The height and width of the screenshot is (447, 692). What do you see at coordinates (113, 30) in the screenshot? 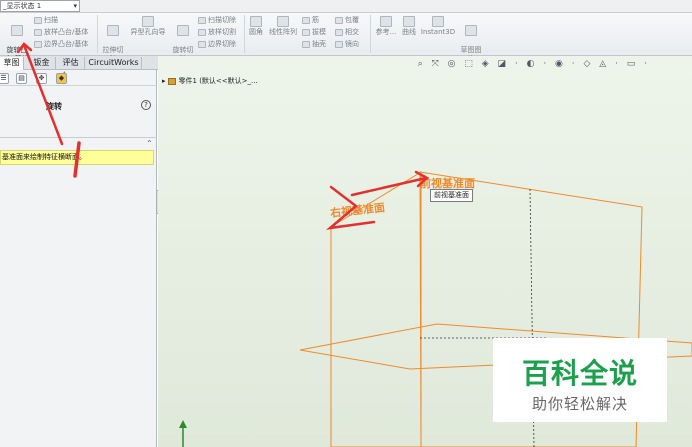
I see `extrude-cut-icon` at bounding box center [113, 30].